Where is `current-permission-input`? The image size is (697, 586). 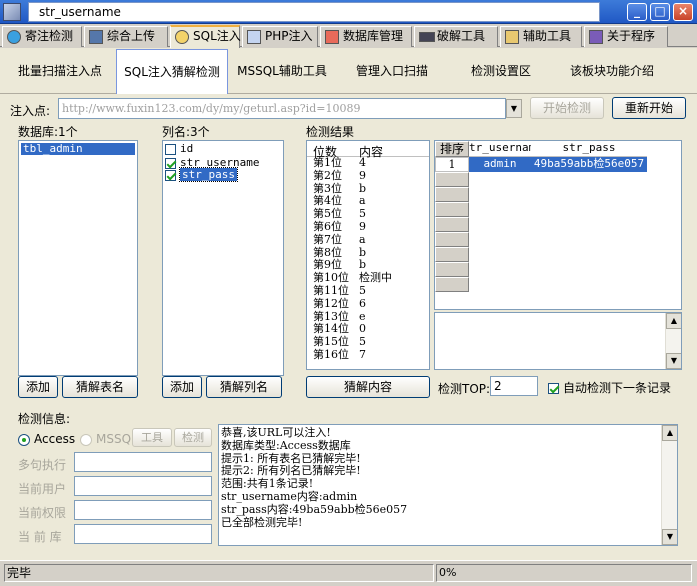 current-permission-input is located at coordinates (143, 510).